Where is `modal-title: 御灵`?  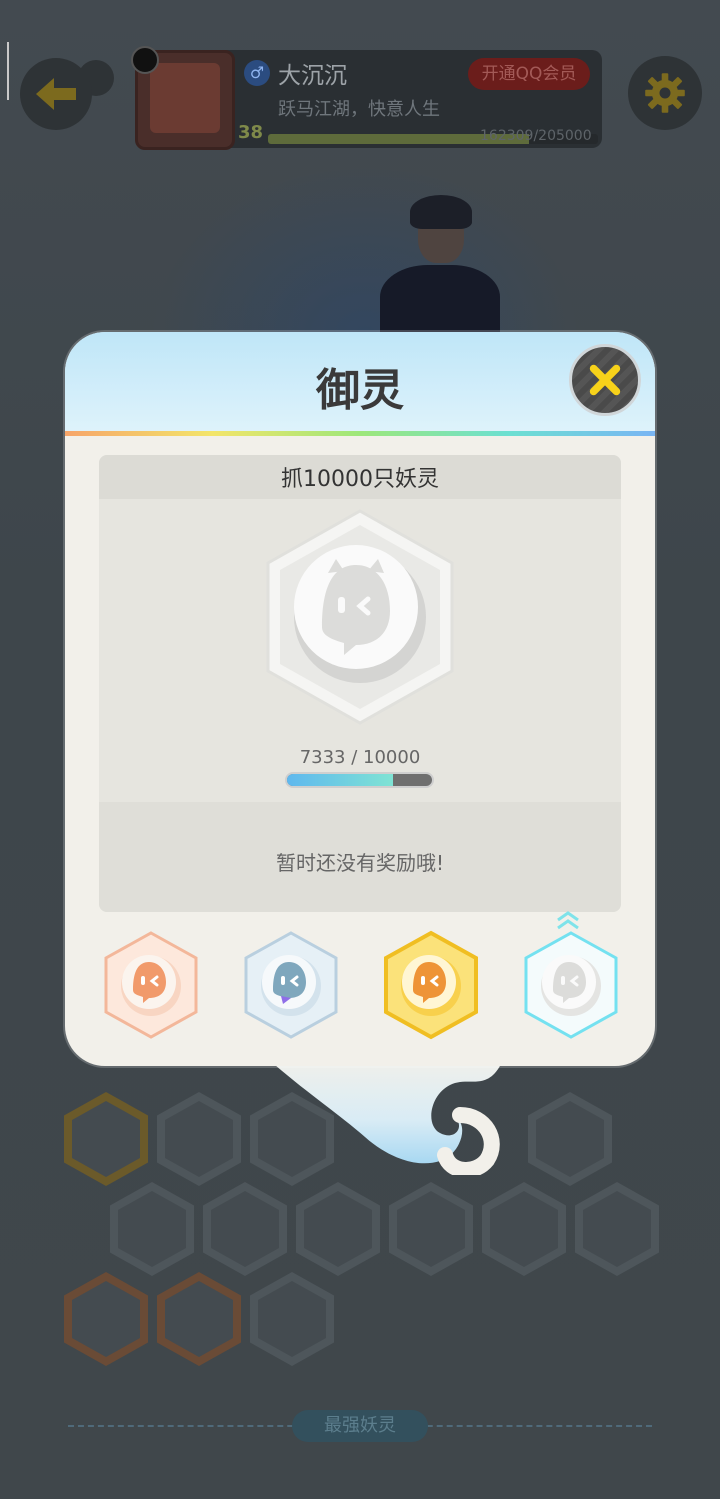 modal-title: 御灵 is located at coordinates (360, 390).